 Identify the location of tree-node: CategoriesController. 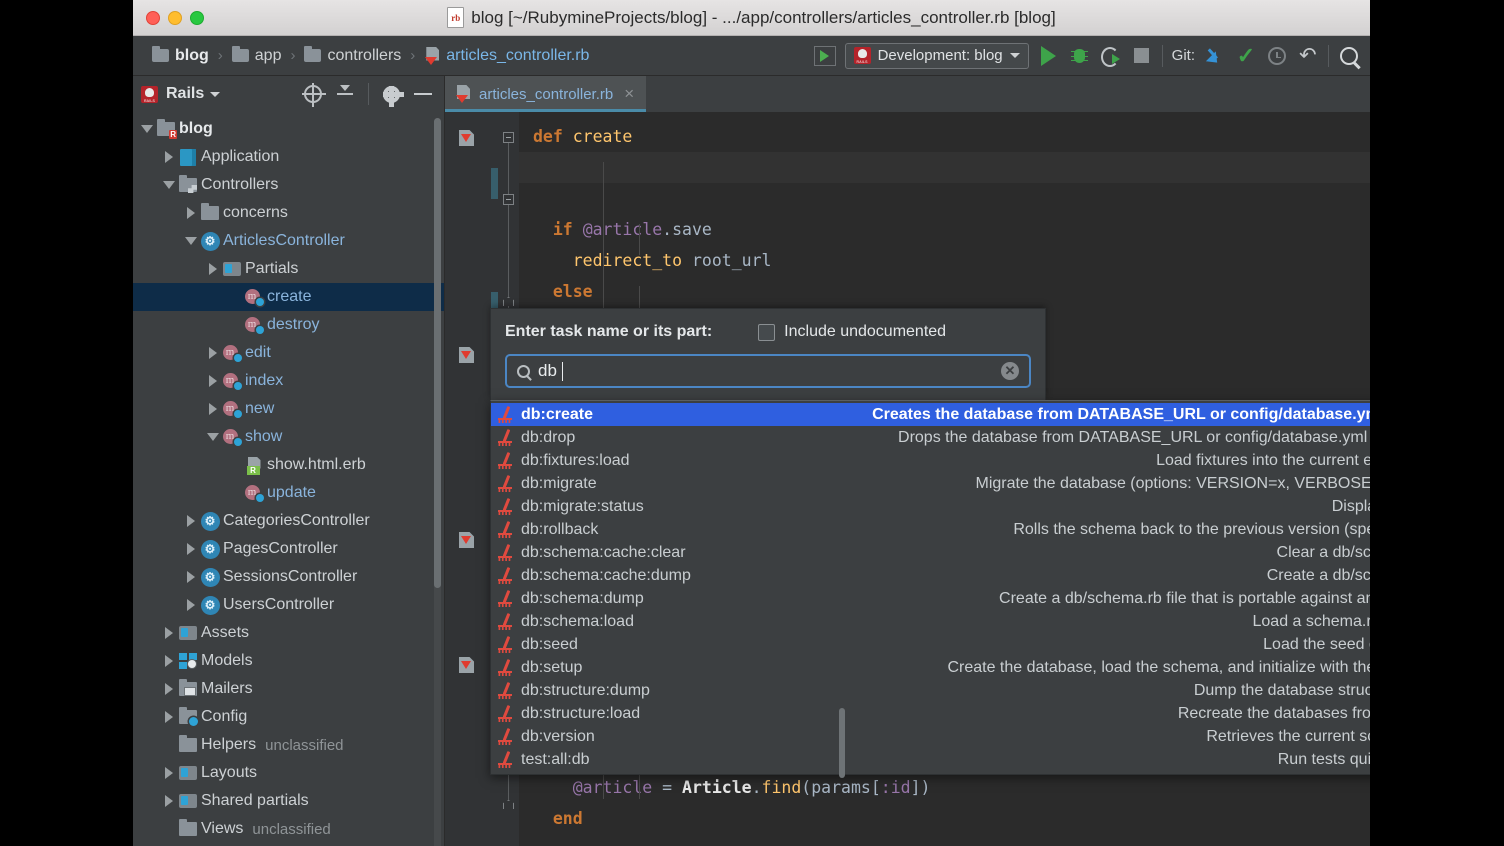
(288, 521).